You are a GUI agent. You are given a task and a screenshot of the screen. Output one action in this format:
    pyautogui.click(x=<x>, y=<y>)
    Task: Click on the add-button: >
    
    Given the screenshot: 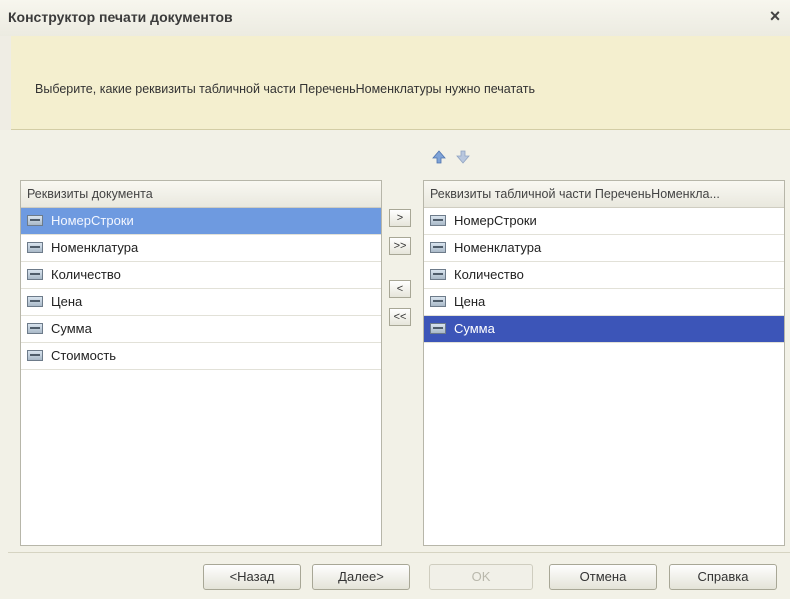 What is the action you would take?
    pyautogui.click(x=400, y=218)
    